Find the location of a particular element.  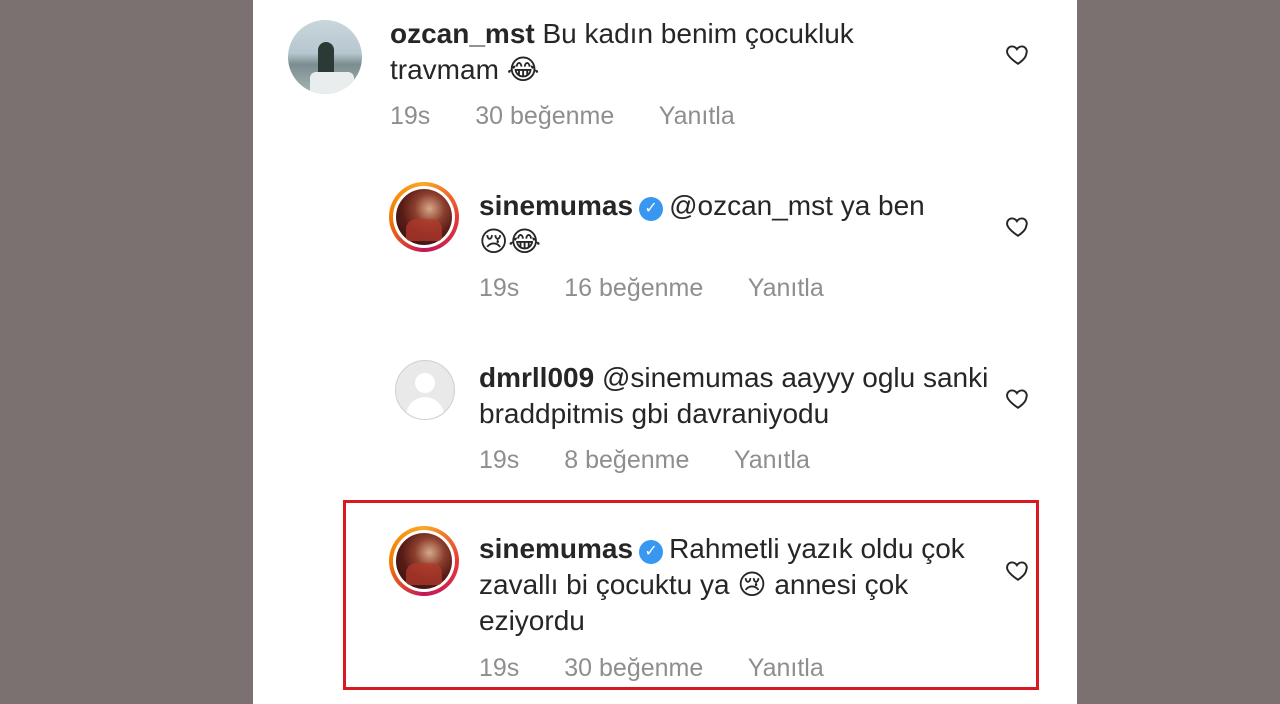

comment-emoji: 😢😂 is located at coordinates (510, 241).